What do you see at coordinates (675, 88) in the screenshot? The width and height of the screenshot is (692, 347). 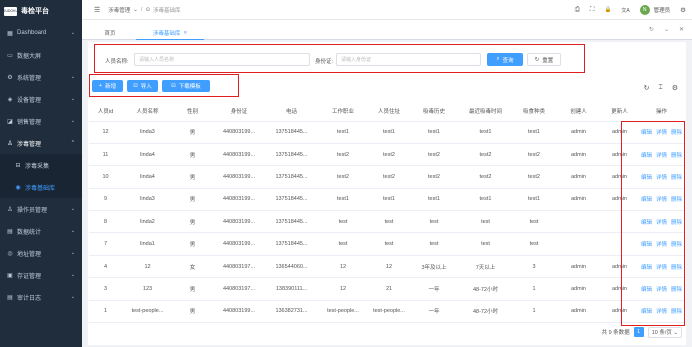 I see `column-settings-icon: ⚙` at bounding box center [675, 88].